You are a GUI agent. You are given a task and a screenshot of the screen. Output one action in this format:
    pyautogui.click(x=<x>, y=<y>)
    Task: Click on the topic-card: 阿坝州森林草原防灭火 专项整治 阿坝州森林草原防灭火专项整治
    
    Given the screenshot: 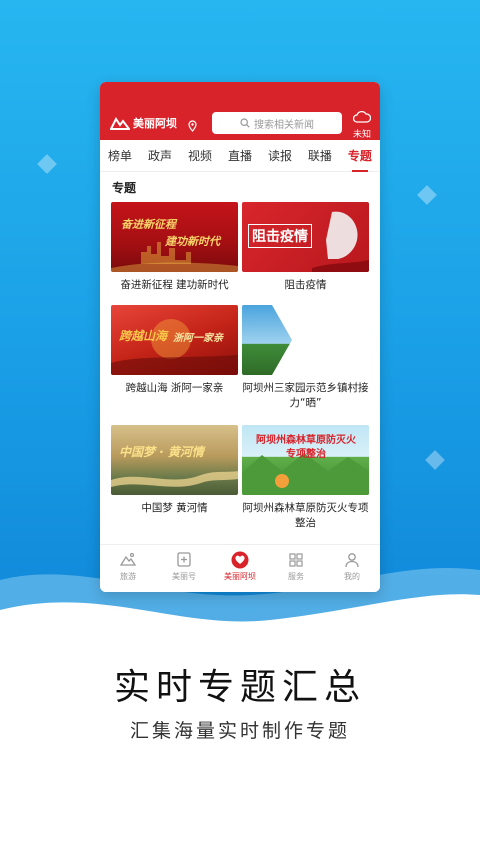 What is the action you would take?
    pyautogui.click(x=305, y=478)
    